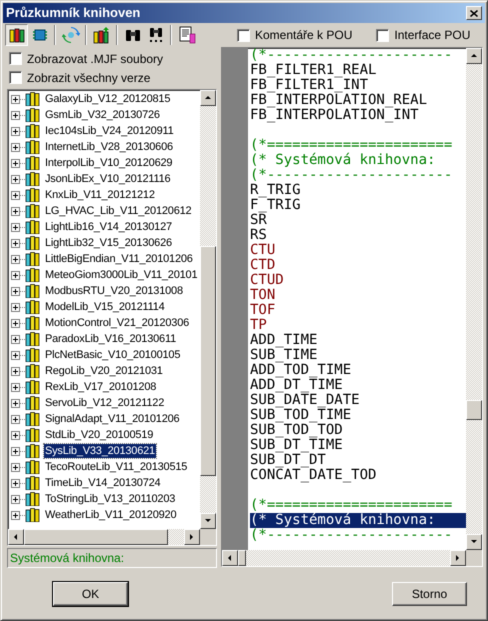  Describe the element at coordinates (108, 243) in the screenshot. I see `tree-item: LightLib32_V15_20130626` at that location.